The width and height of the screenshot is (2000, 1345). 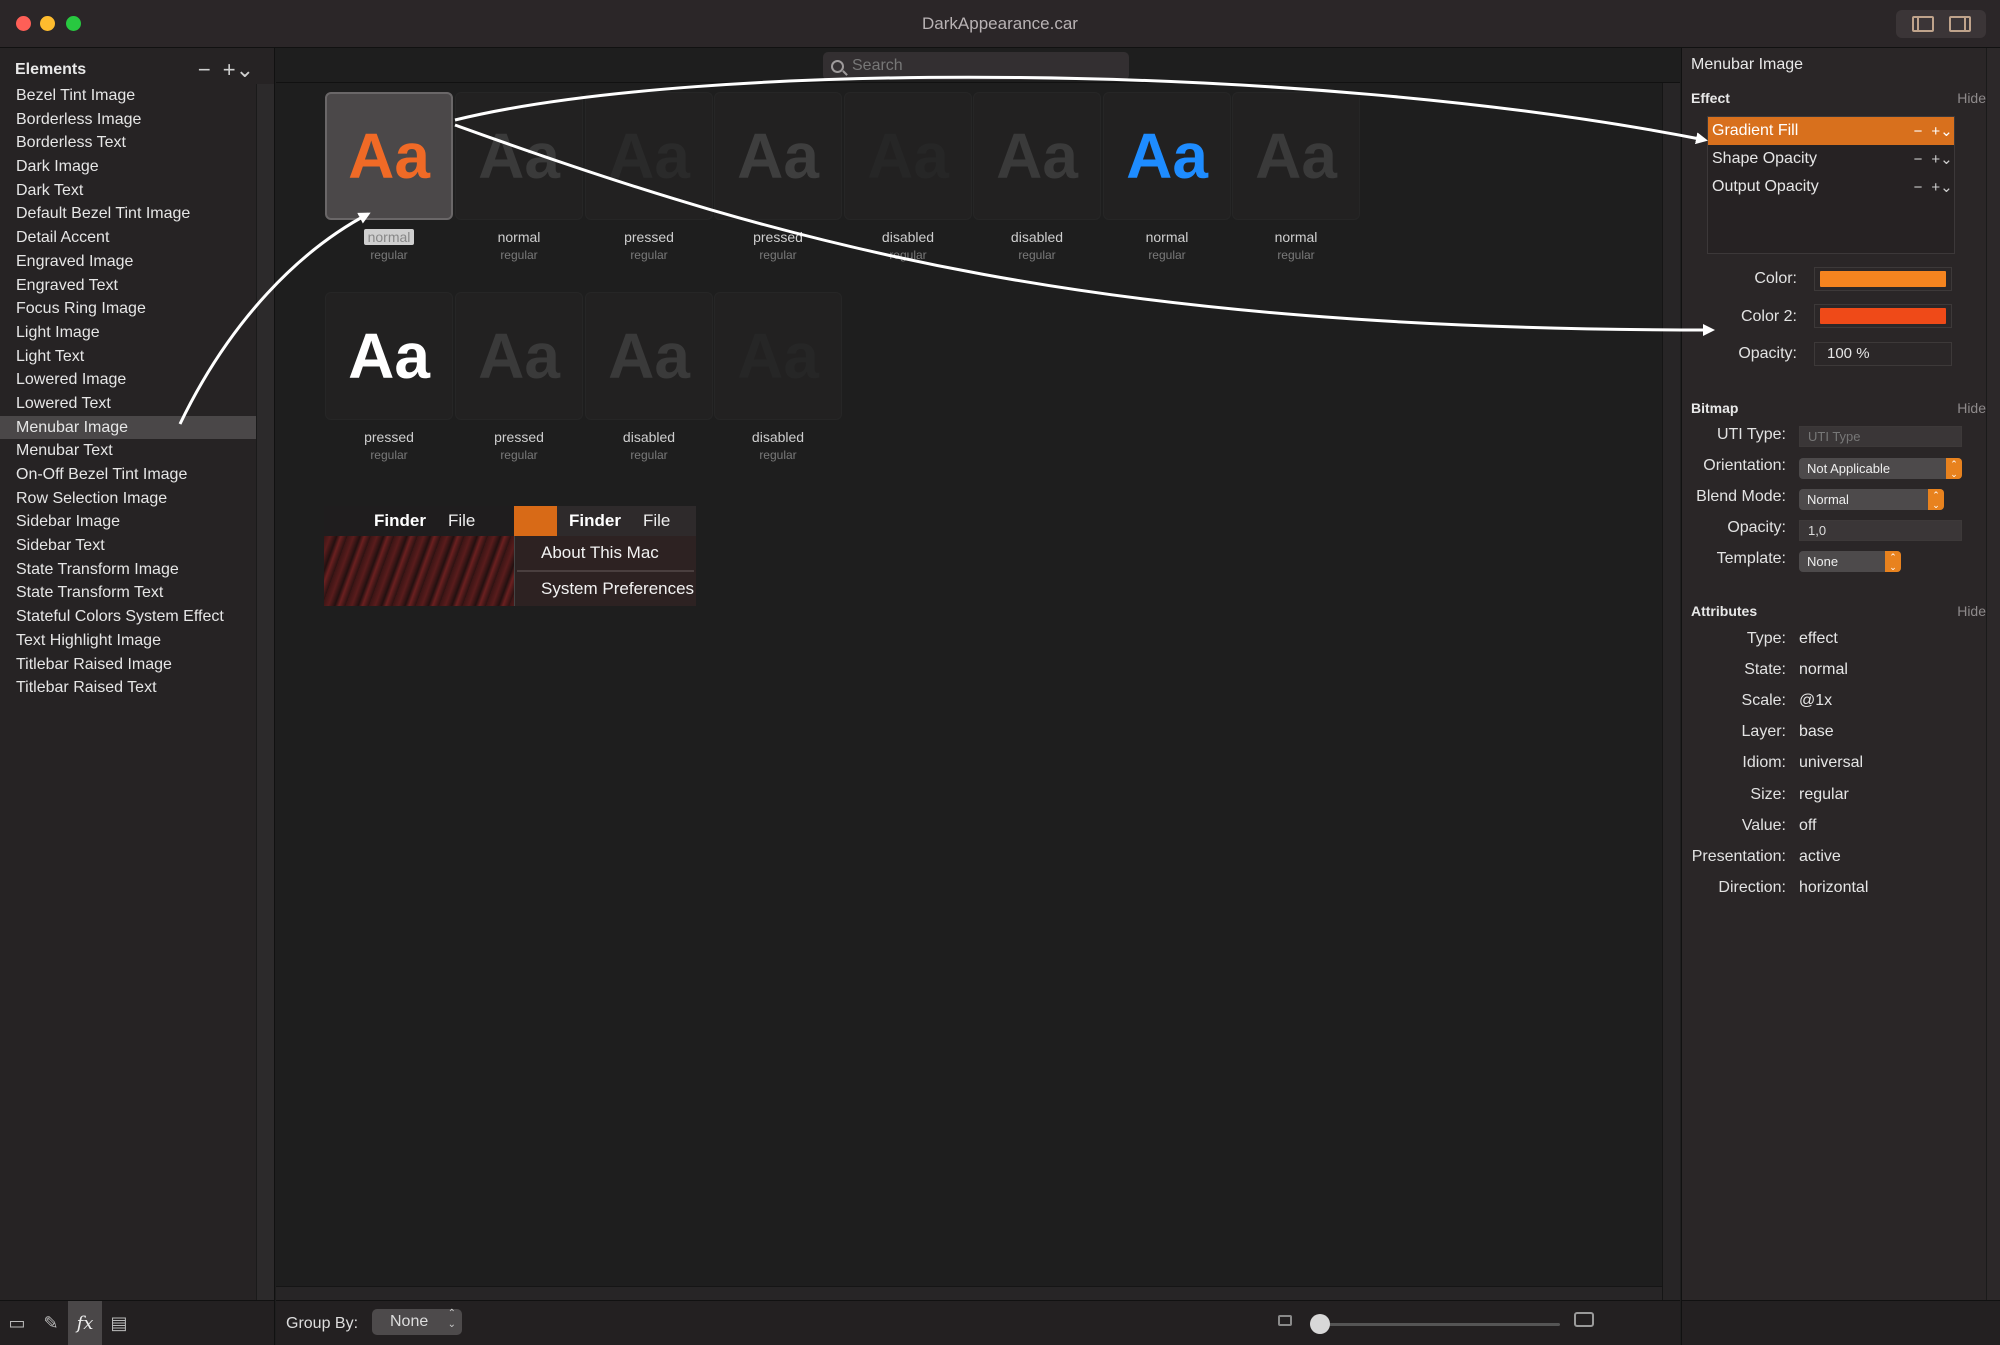 I want to click on sidebar-item: State Transform Image, so click(x=128, y=570).